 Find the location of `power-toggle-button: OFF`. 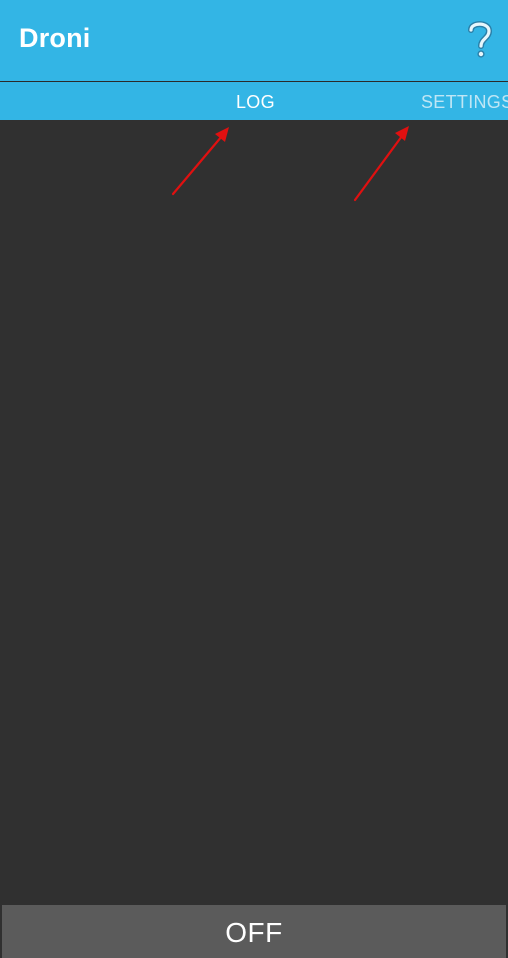

power-toggle-button: OFF is located at coordinates (254, 931).